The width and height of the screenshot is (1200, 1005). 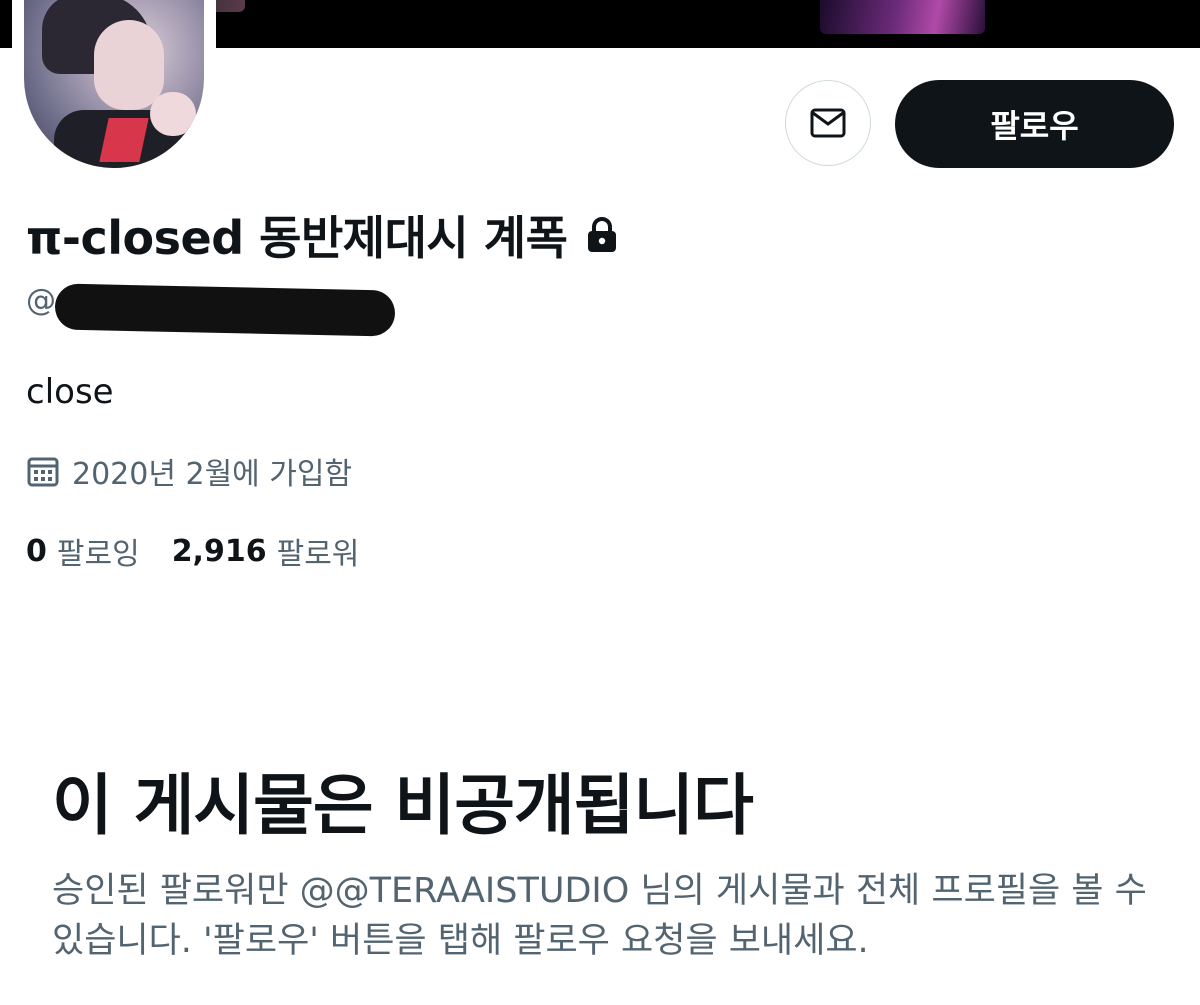 I want to click on follow-stats: 0 팔로잉 2,916 팔로워, so click(x=192, y=551).